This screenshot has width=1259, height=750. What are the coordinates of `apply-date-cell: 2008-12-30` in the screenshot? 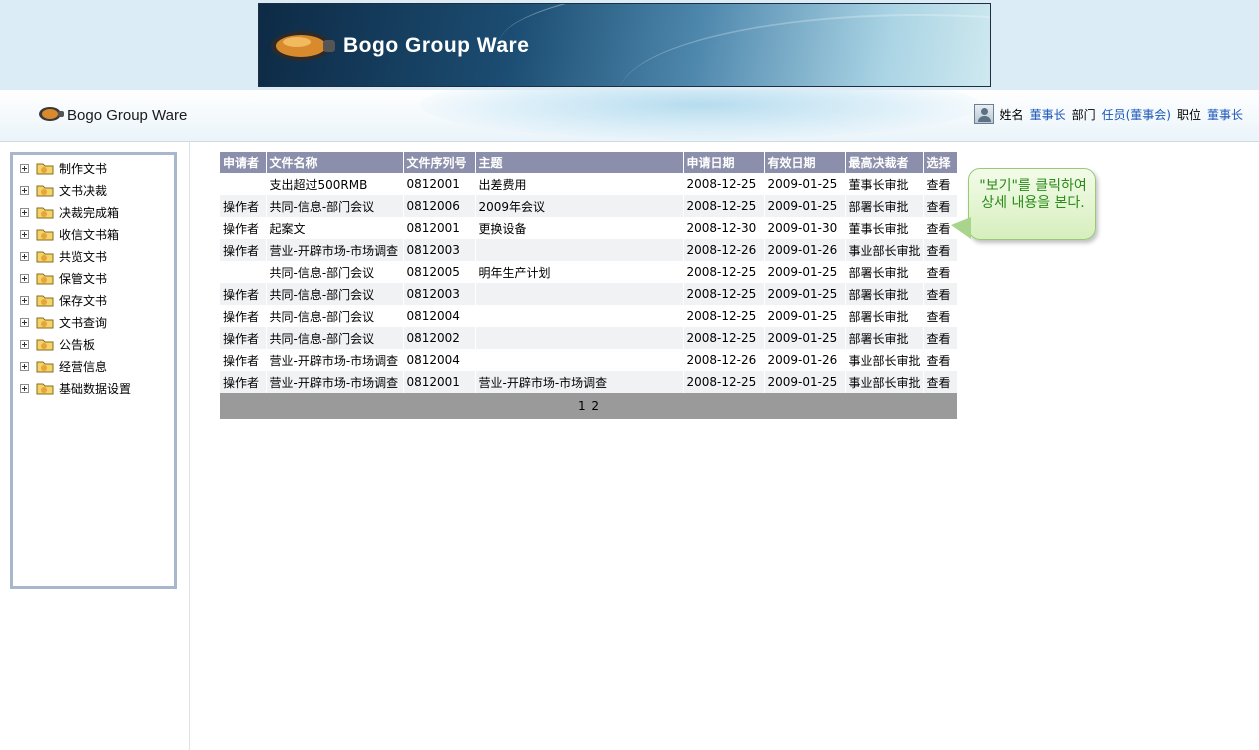 It's located at (724, 228).